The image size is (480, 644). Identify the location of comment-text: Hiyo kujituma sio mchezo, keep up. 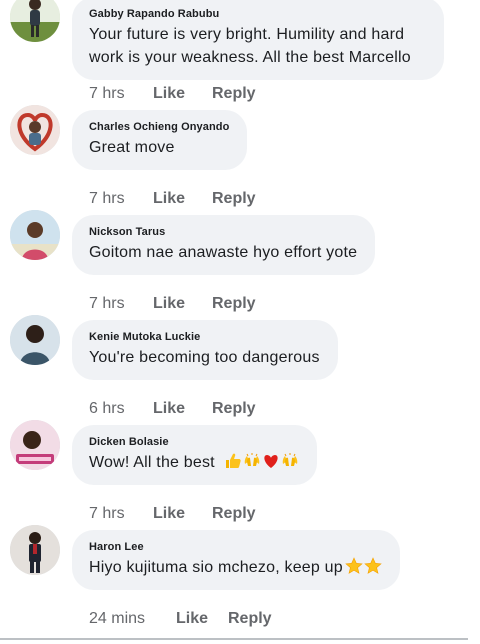
(235, 567).